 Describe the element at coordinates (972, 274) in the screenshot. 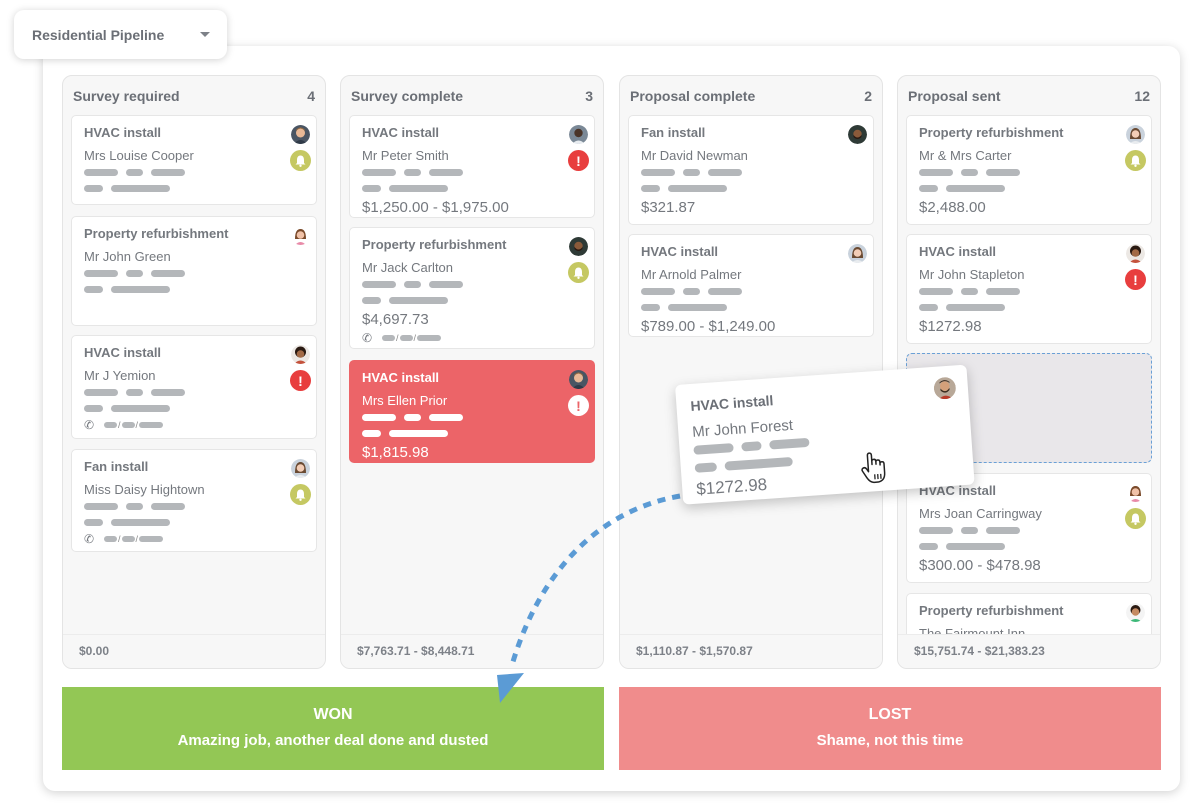

I see `deal-client: Mr John Stapleton` at that location.